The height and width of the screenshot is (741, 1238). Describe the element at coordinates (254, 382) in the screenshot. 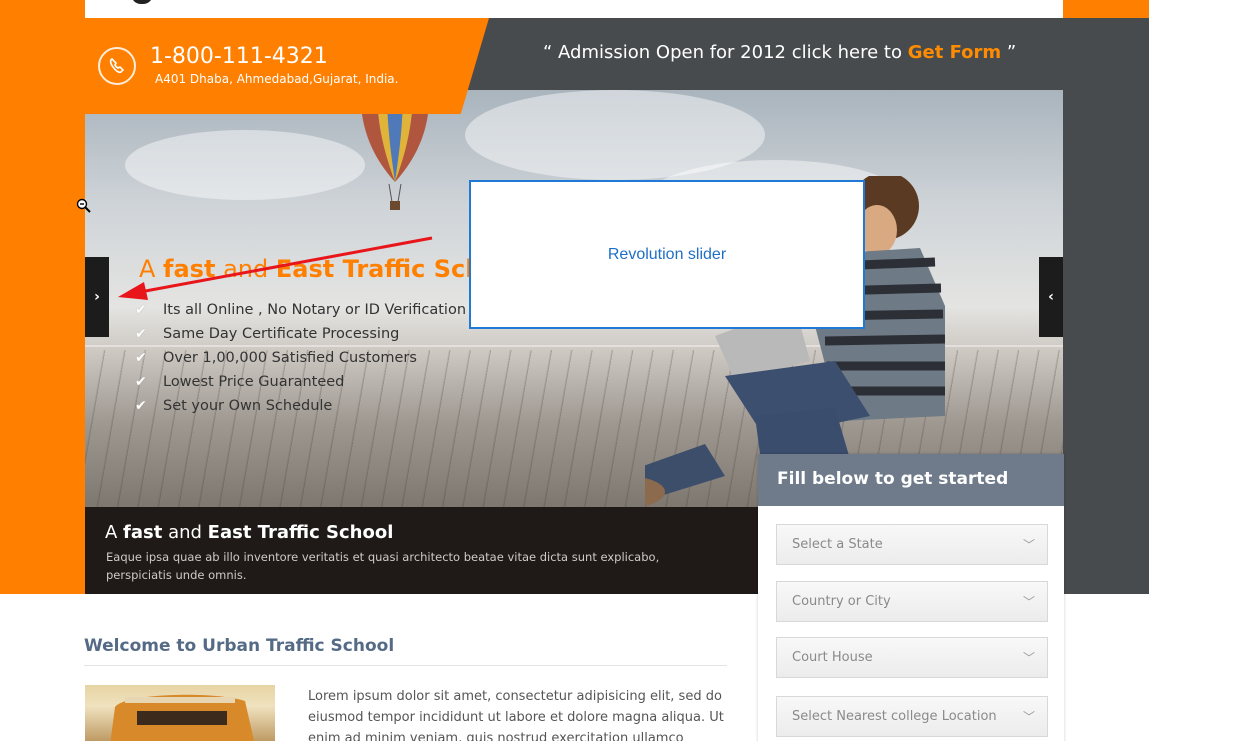

I see `feature-text: Lowest Price Guaranteed` at that location.